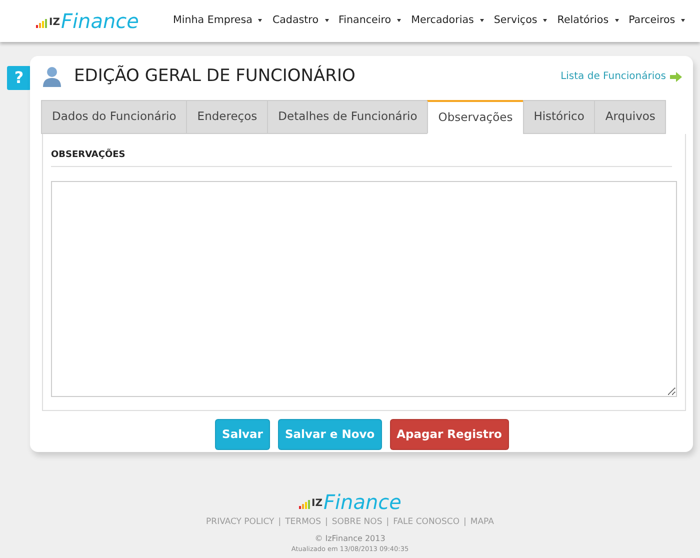 Image resolution: width=700 pixels, height=558 pixels. What do you see at coordinates (447, 21) in the screenshot?
I see `menu-item: Mercadorias` at bounding box center [447, 21].